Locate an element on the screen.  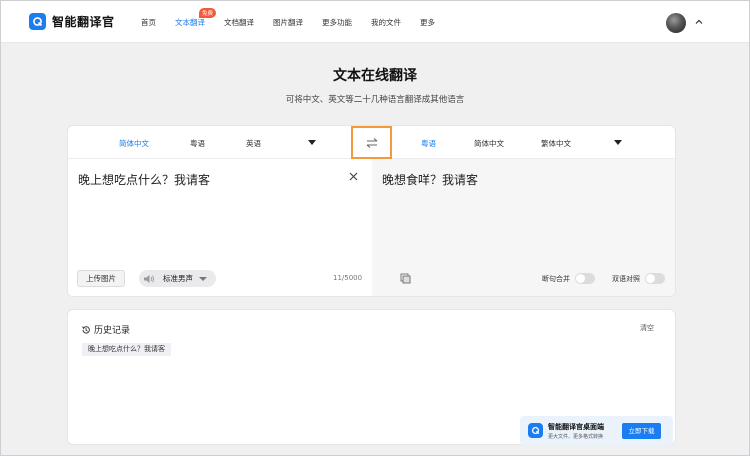
sentence-merge-toggle-group: 断句合并 is located at coordinates (568, 278).